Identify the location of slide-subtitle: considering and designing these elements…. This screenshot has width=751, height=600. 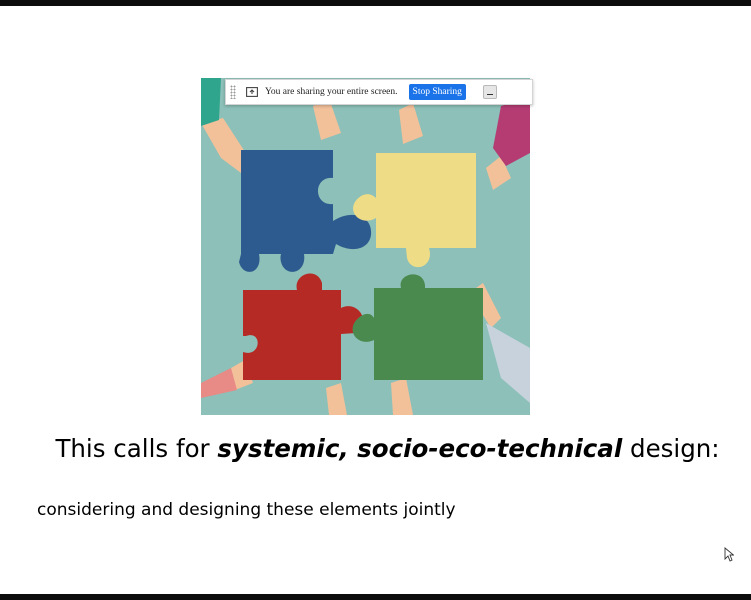
(246, 510).